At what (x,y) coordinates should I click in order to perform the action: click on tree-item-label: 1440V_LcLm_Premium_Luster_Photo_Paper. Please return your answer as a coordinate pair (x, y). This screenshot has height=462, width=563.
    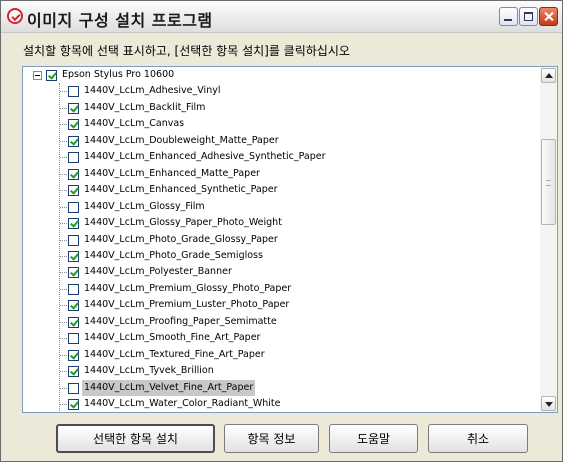
    Looking at the image, I should click on (187, 305).